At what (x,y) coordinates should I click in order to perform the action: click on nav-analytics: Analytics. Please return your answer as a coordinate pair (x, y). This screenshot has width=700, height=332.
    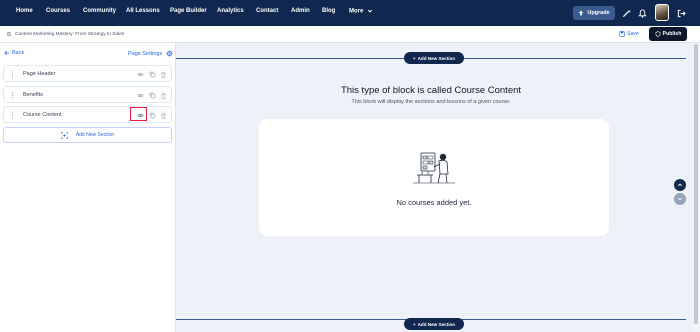
    Looking at the image, I should click on (230, 11).